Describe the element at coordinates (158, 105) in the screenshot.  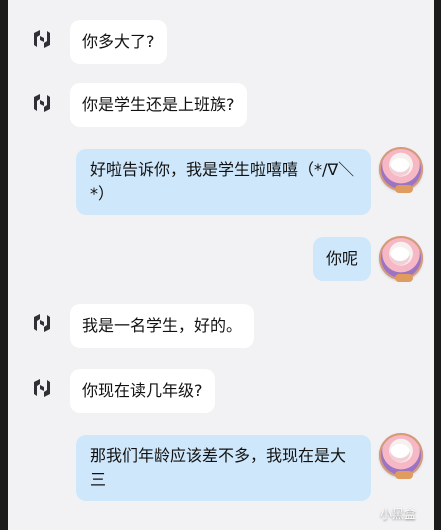
I see `bot-message-bubble: 你是学生还是上班族?` at that location.